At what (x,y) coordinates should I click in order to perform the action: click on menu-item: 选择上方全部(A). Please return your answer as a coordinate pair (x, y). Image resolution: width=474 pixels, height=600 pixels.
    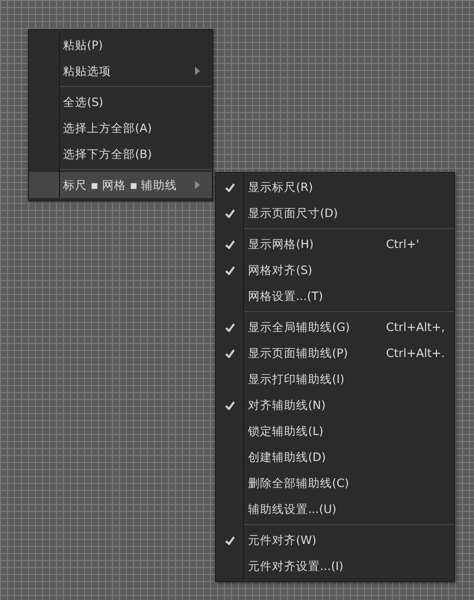
    Looking at the image, I should click on (120, 128).